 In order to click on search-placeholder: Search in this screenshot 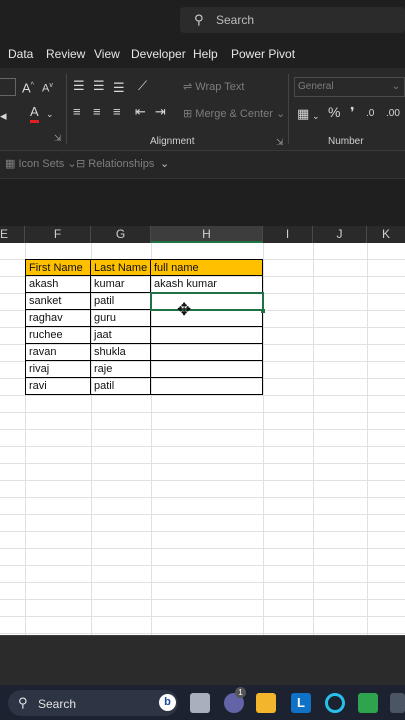, I will do `click(235, 20)`.